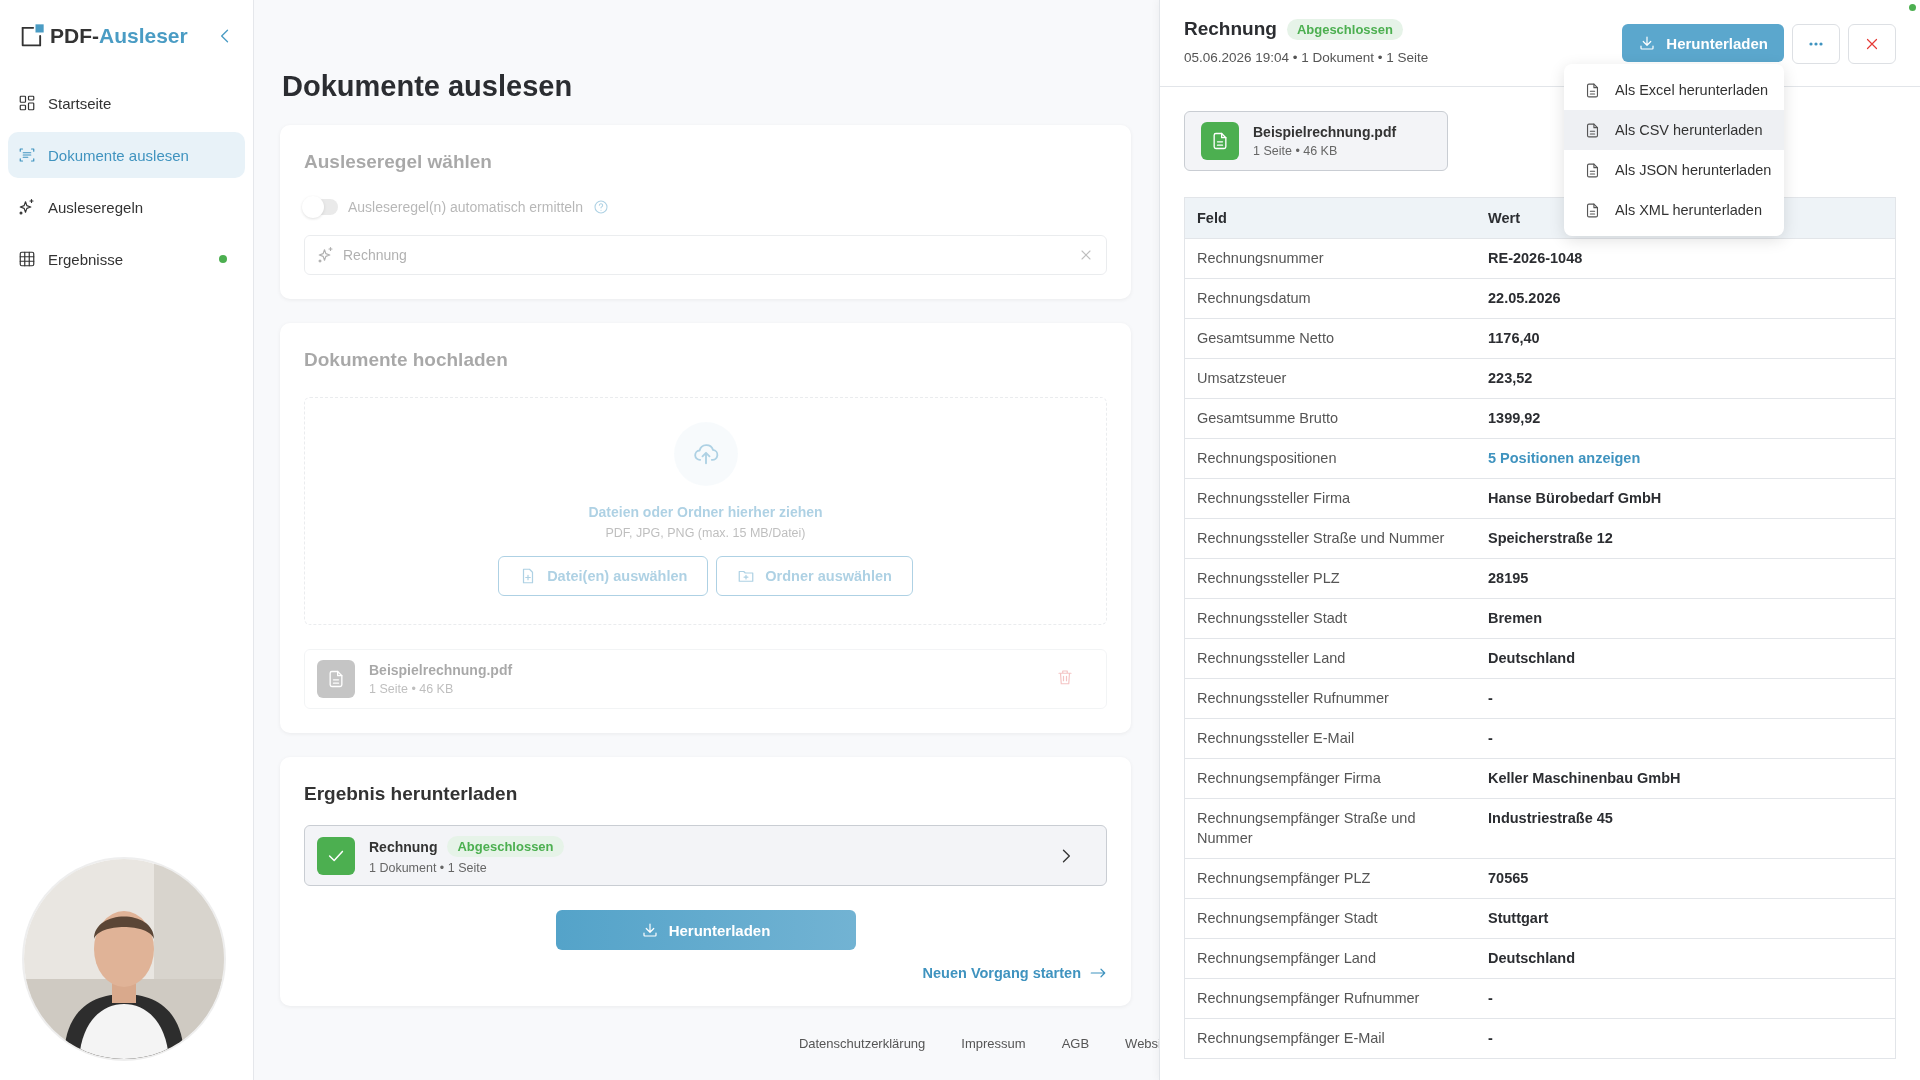  What do you see at coordinates (1686, 828) in the screenshot?
I see `table-cell: Industriestraße 45` at bounding box center [1686, 828].